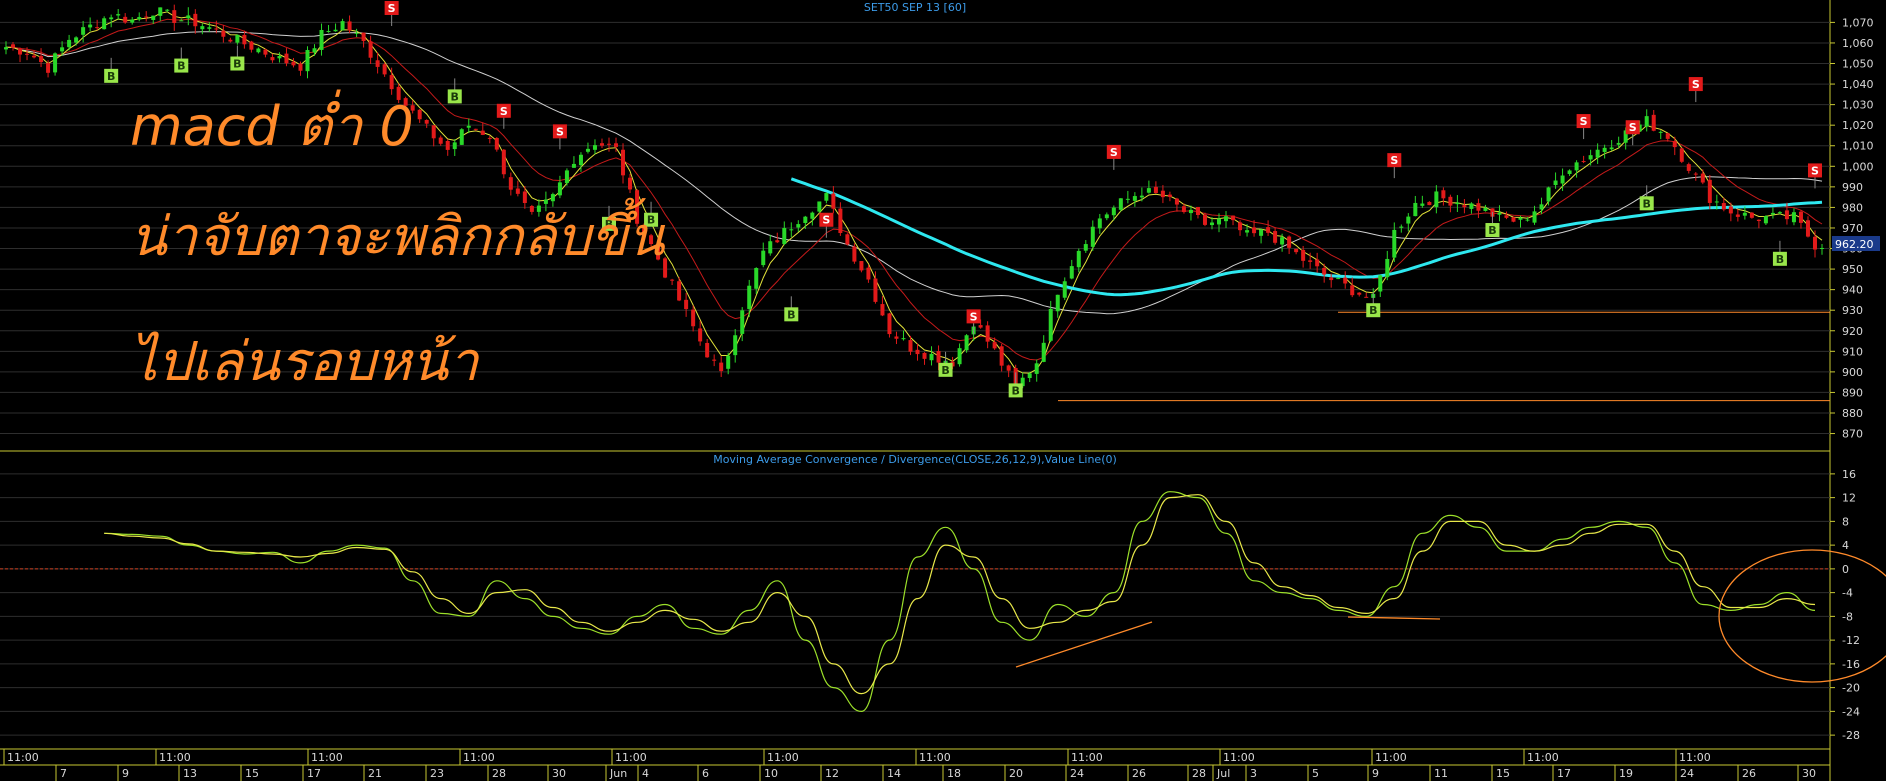 This screenshot has height=781, width=1886. I want to click on price-tick-label: 1,030, so click(1858, 105).